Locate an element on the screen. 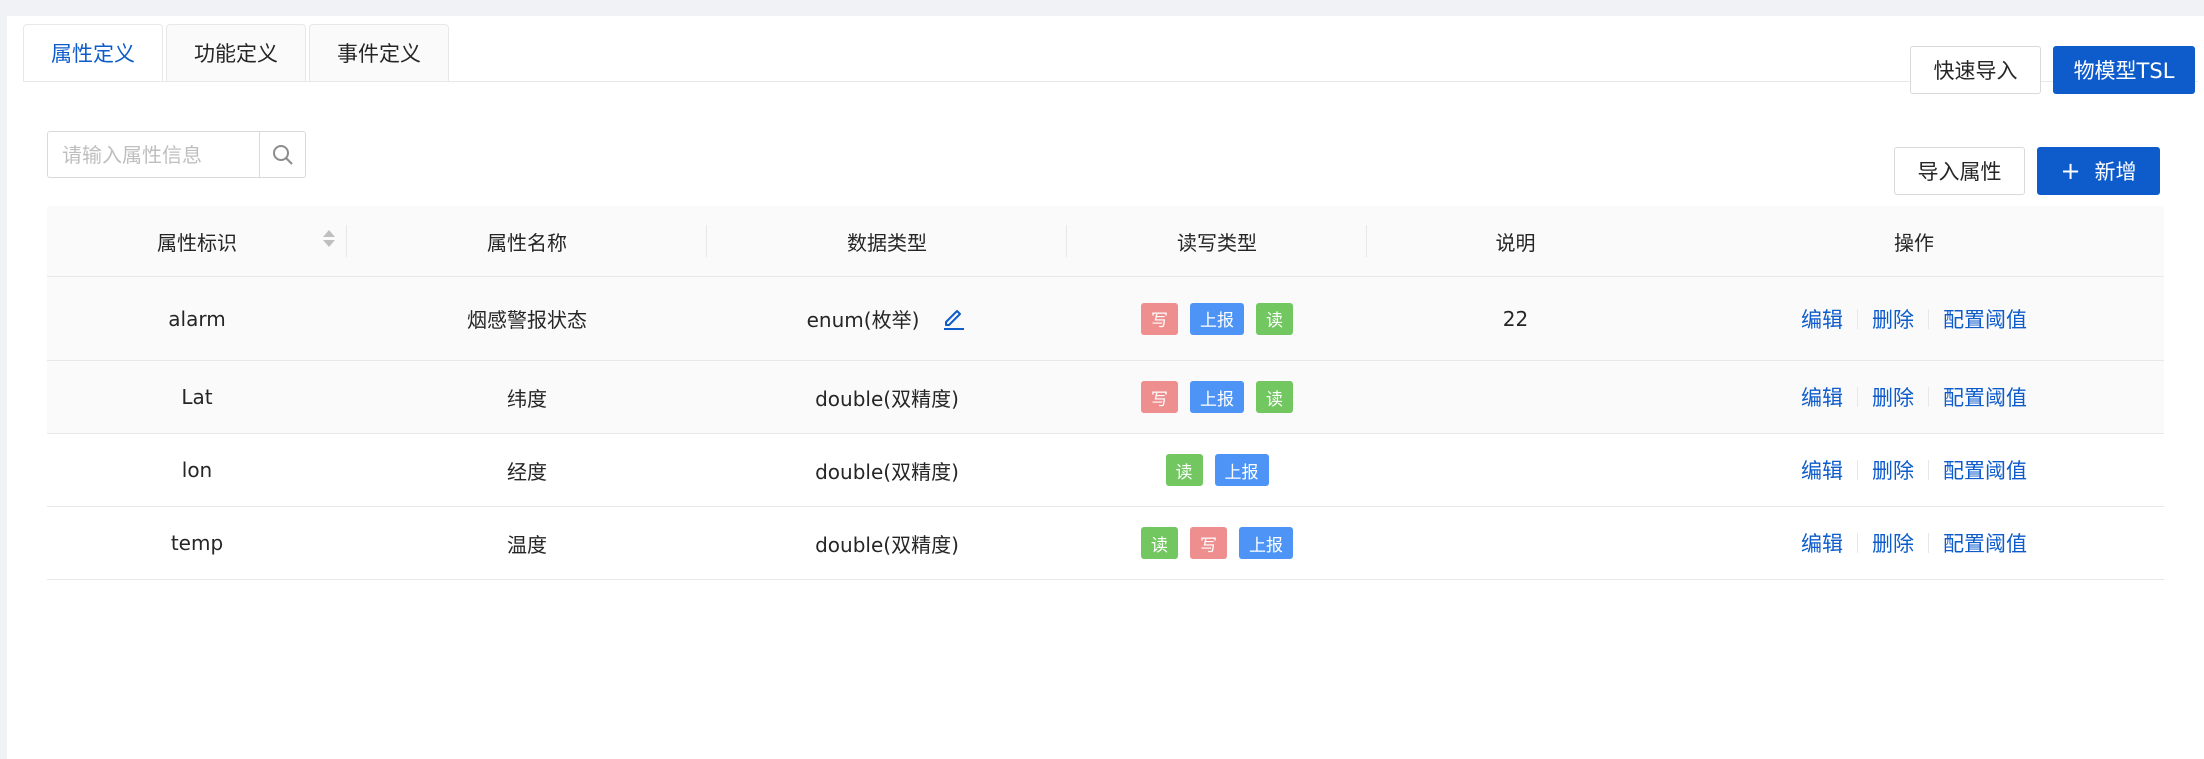 This screenshot has height=759, width=2204. header-label: 操作 is located at coordinates (1914, 242).